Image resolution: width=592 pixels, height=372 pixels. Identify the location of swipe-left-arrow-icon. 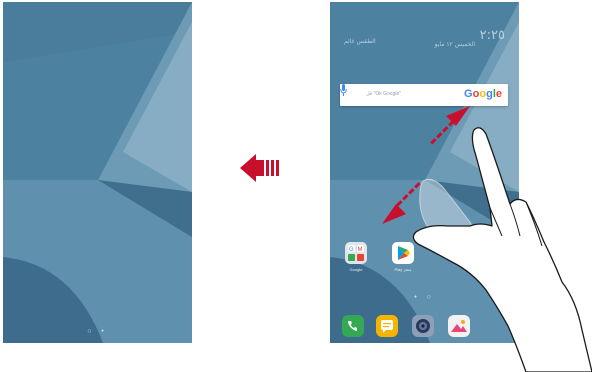
(259, 168).